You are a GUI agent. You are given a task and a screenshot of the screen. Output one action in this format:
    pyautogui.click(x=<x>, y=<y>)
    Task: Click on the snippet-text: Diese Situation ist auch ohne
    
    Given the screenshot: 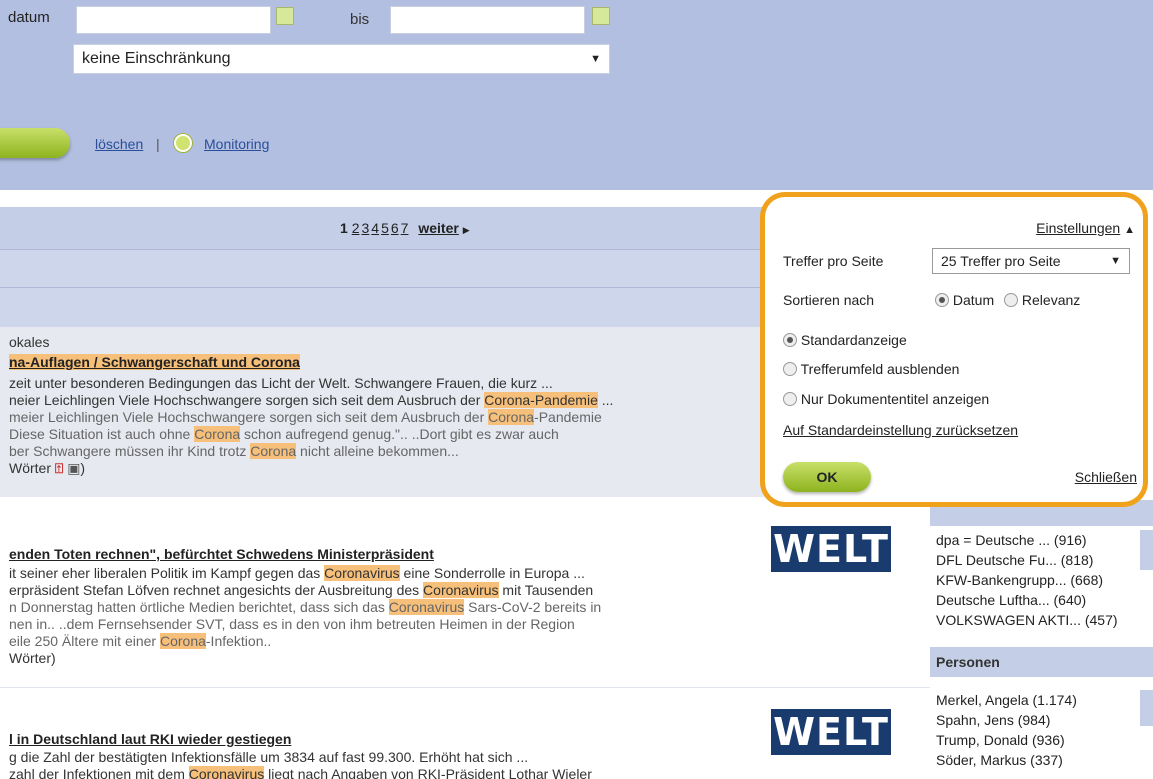 What is the action you would take?
    pyautogui.click(x=102, y=434)
    